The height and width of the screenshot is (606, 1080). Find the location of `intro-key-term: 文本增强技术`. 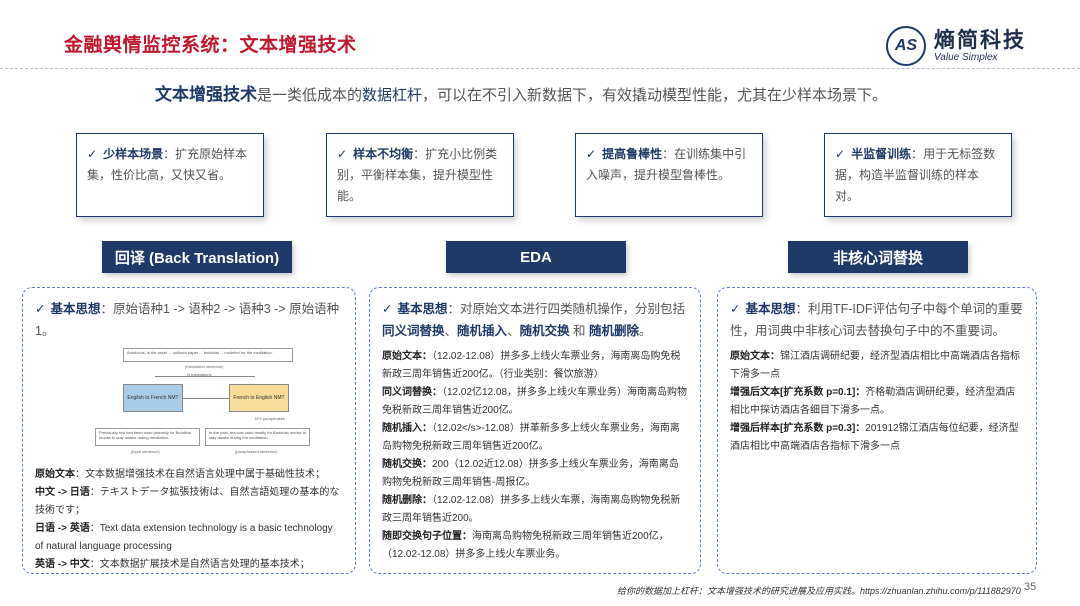

intro-key-term: 文本增强技术 is located at coordinates (206, 94).